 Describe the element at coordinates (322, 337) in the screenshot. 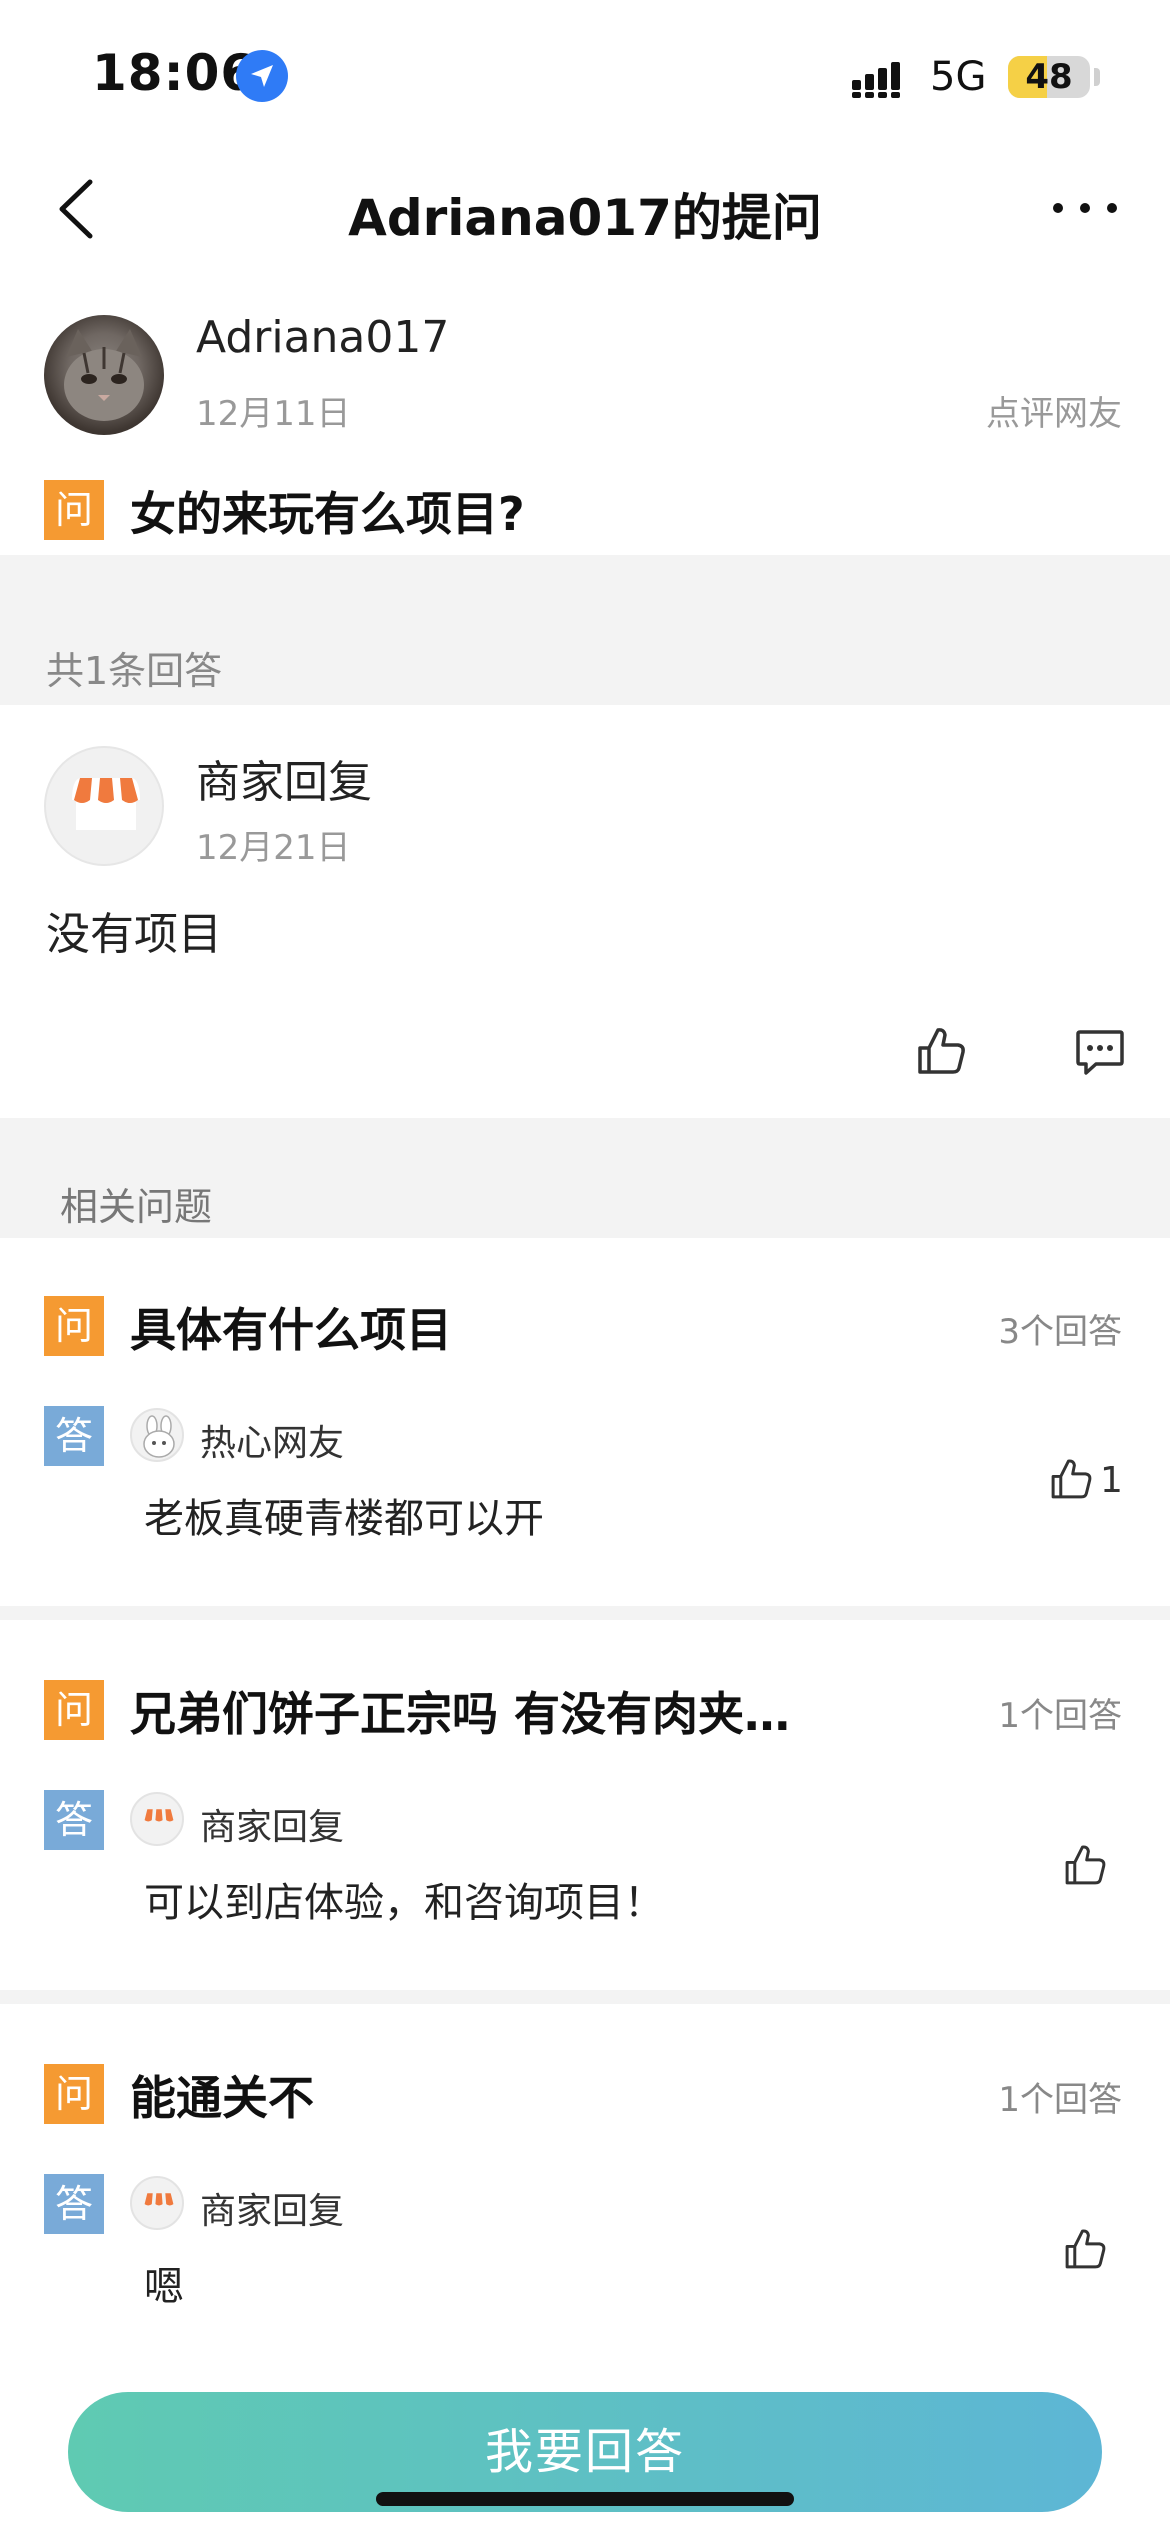

I see `question-author: Adriana017` at that location.